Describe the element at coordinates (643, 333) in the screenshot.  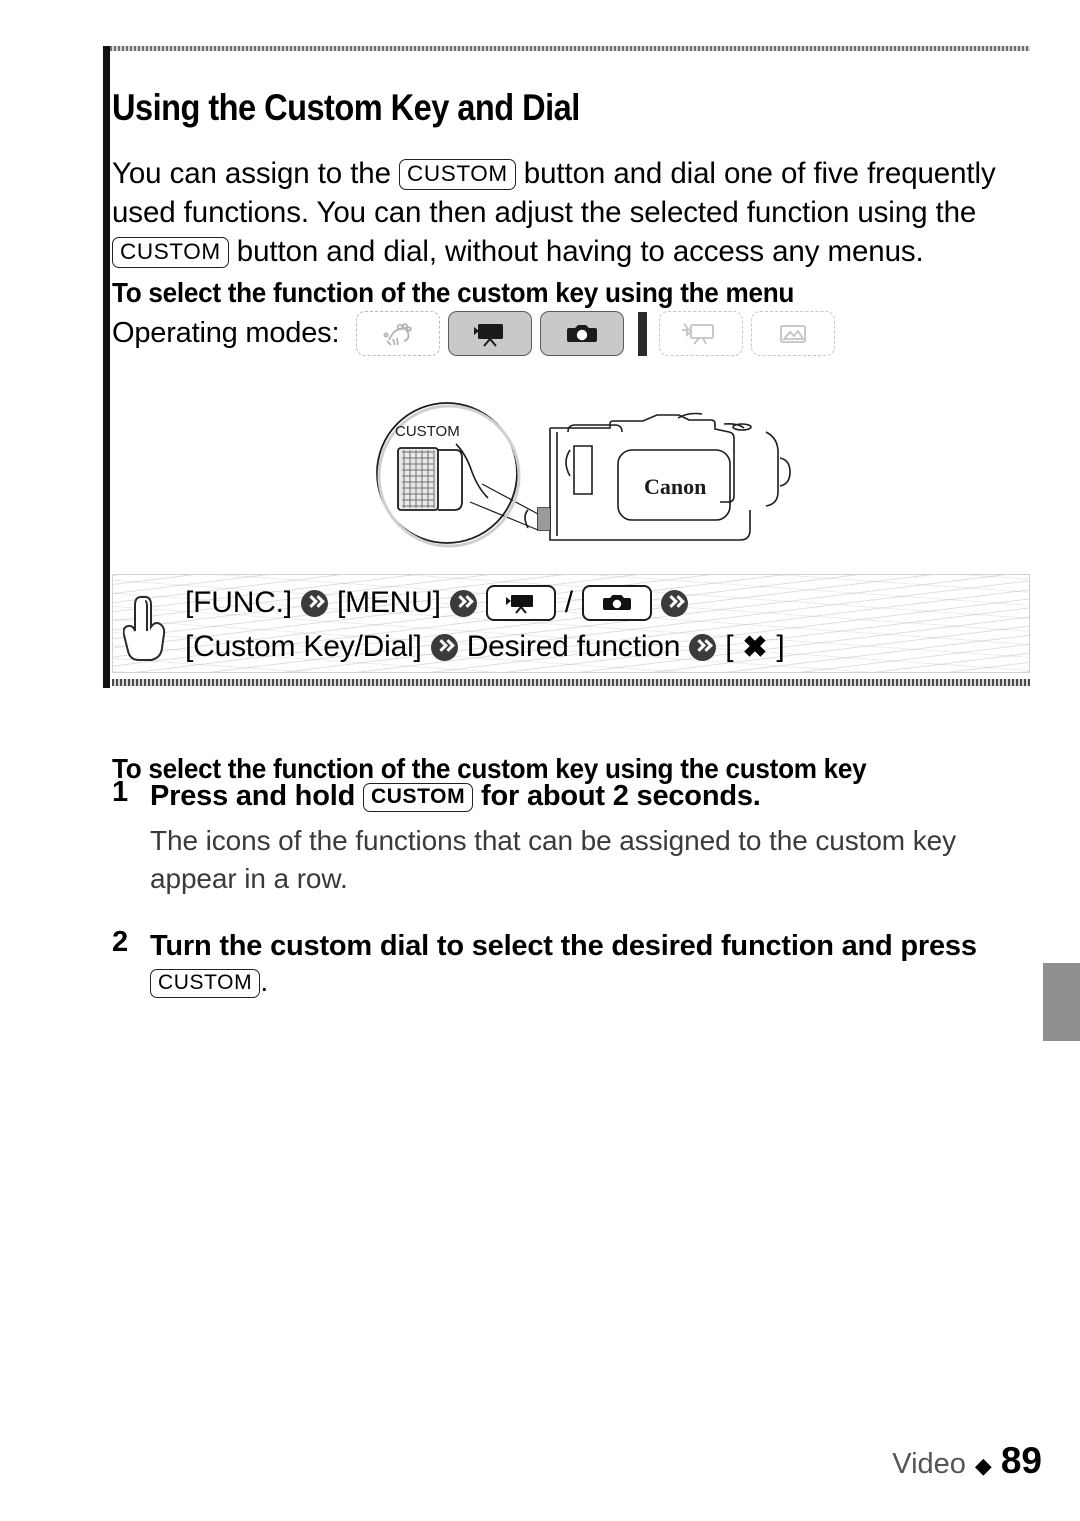
I see `mode-divider` at that location.